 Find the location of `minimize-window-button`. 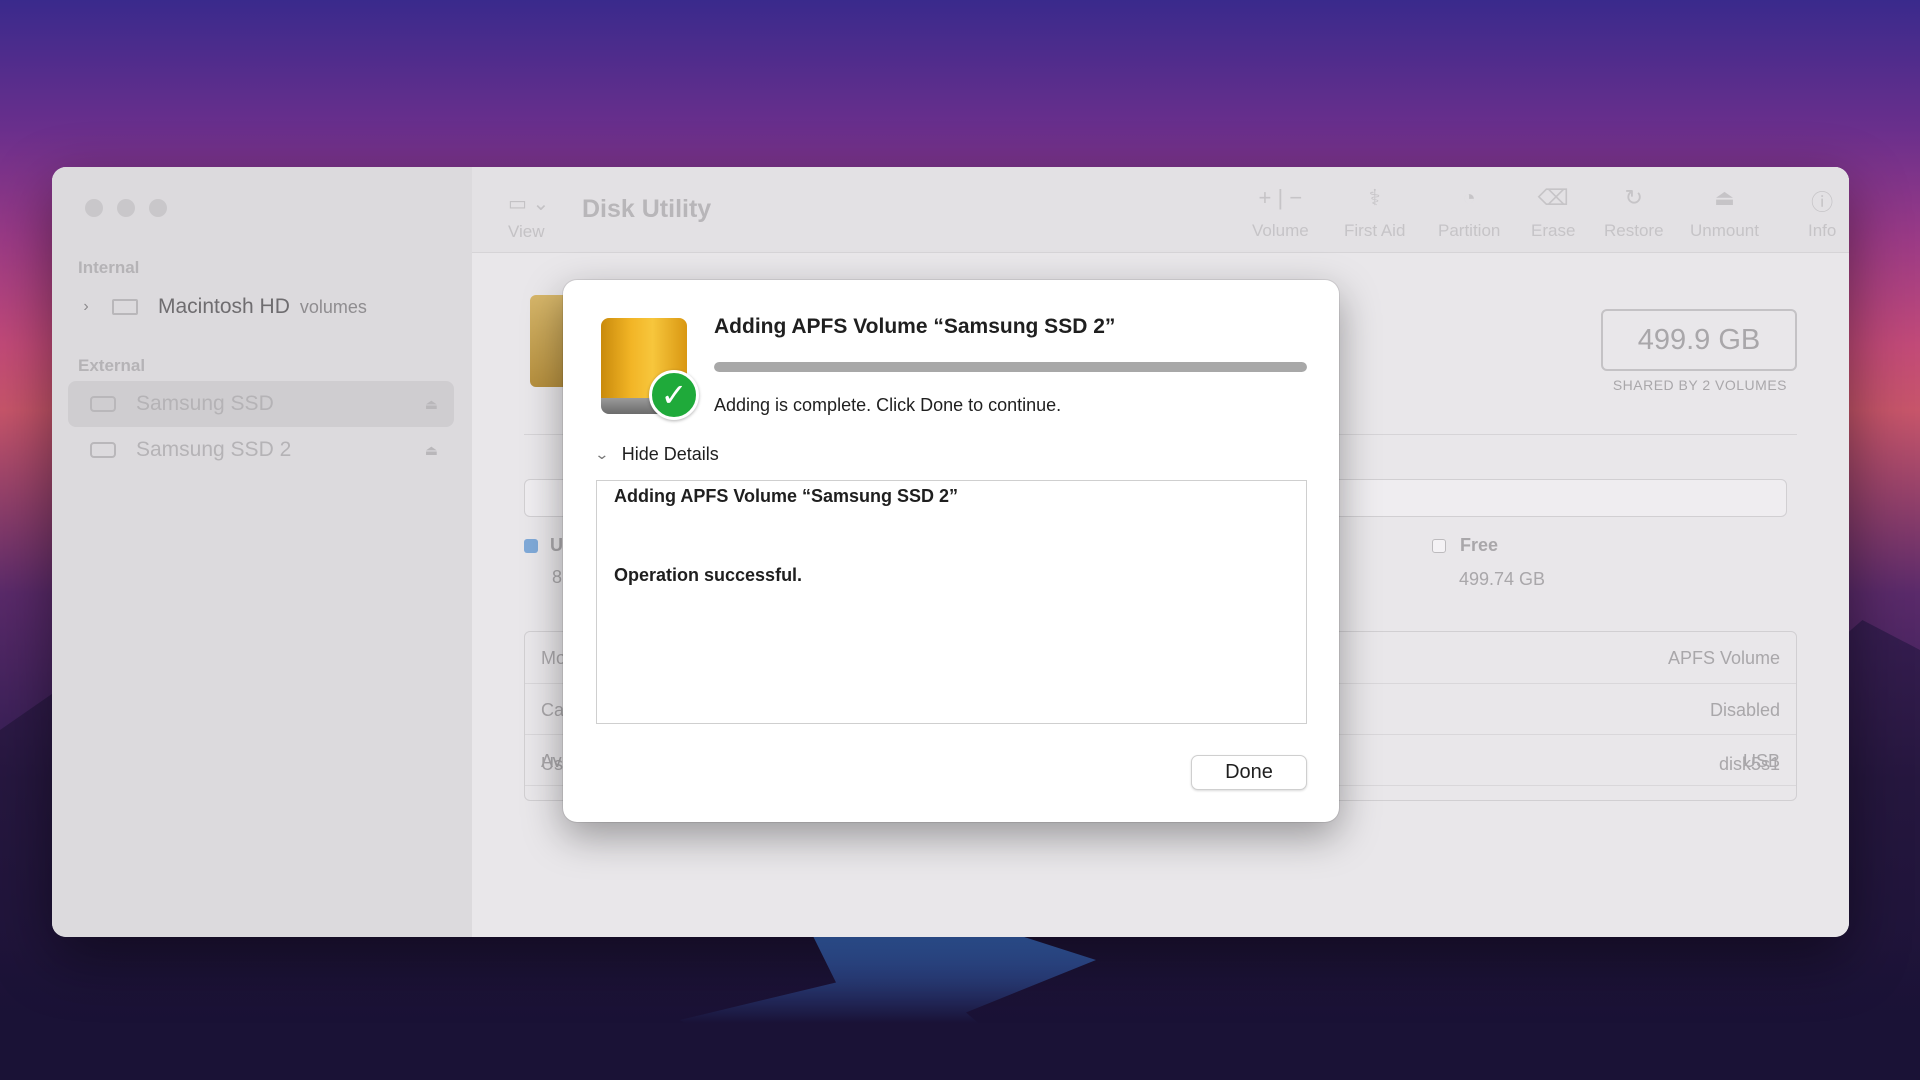

minimize-window-button is located at coordinates (126, 208).